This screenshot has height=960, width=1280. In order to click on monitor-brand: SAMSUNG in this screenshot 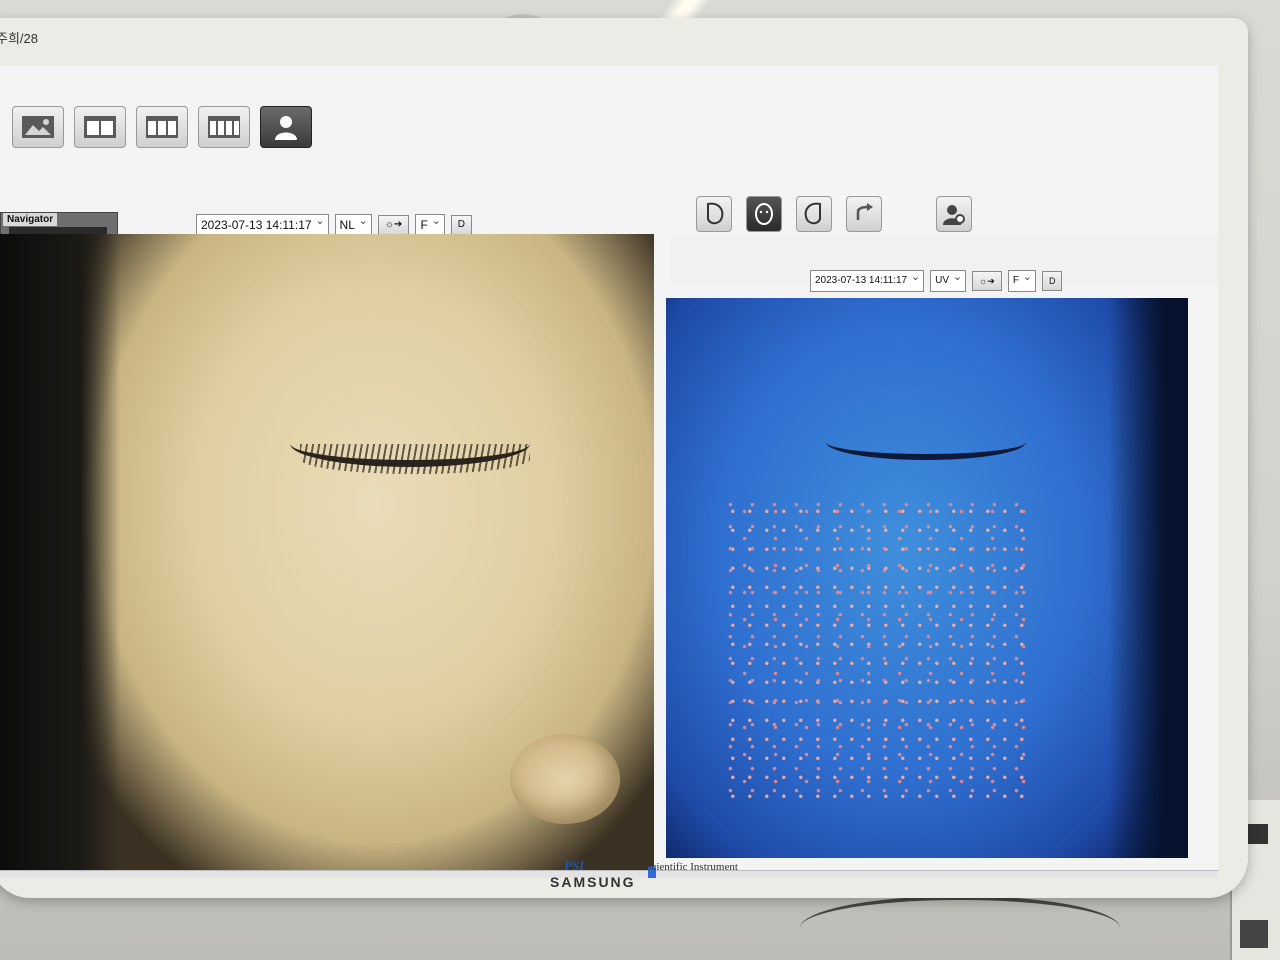, I will do `click(593, 882)`.